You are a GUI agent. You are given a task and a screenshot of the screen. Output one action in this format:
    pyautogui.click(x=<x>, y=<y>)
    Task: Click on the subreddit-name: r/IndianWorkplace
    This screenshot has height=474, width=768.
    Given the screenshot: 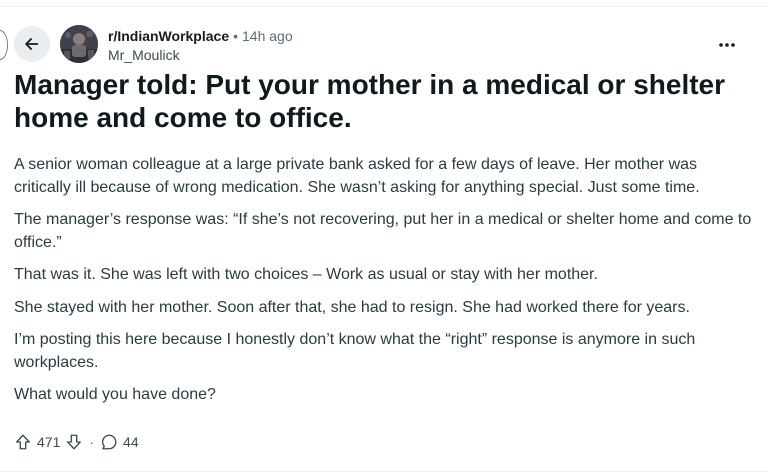 What is the action you would take?
    pyautogui.click(x=168, y=36)
    